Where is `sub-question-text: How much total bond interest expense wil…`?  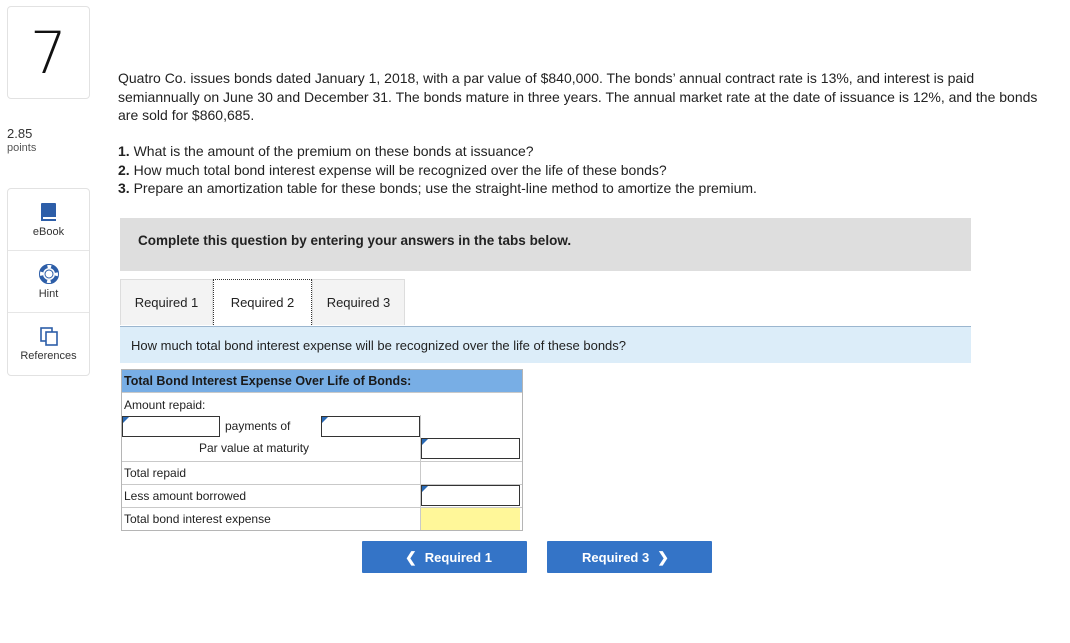 sub-question-text: How much total bond interest expense wil… is located at coordinates (379, 345).